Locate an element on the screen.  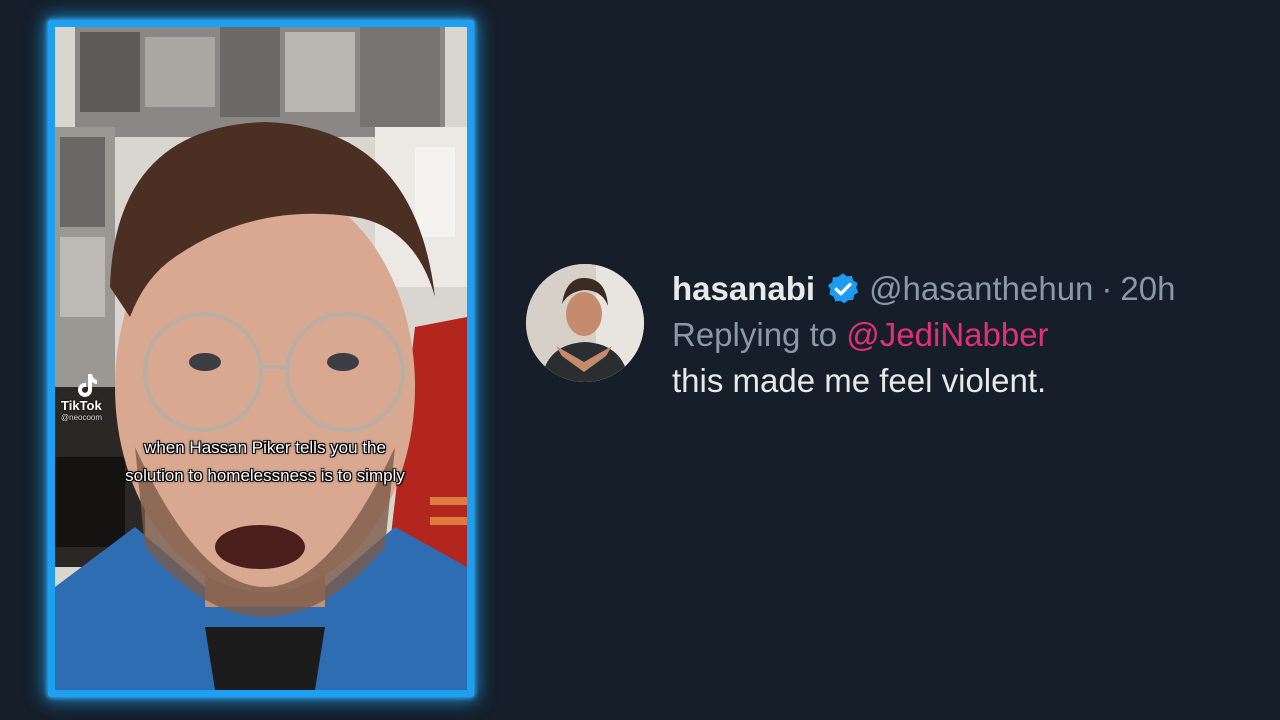
tiktok-brand-label: TikTok is located at coordinates (81, 405).